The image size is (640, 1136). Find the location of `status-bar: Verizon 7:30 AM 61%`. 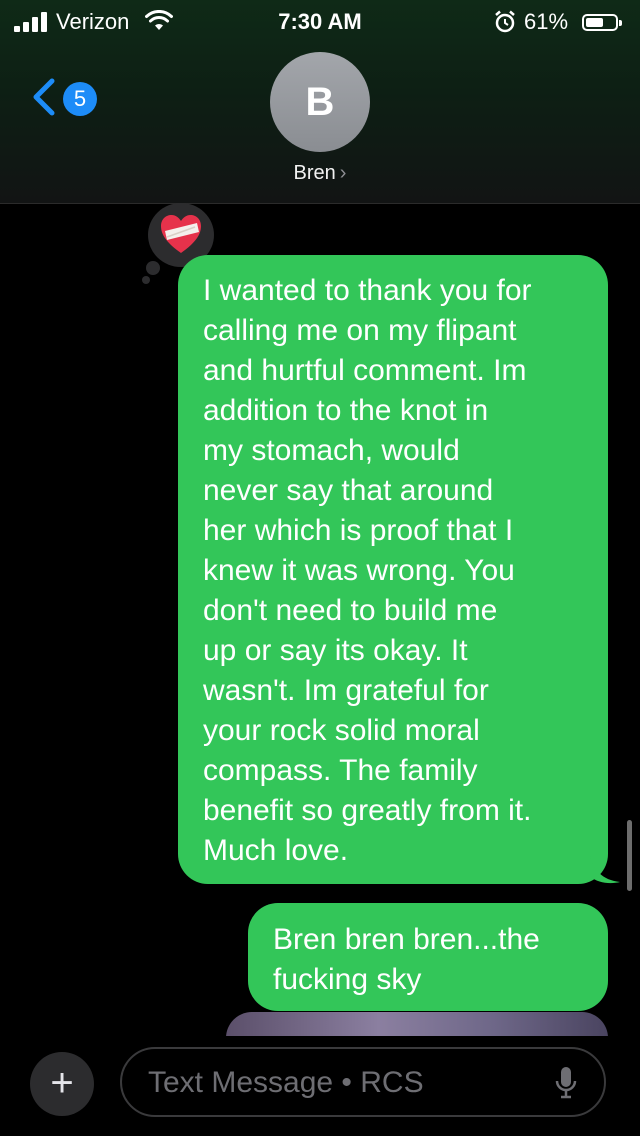

status-bar: Verizon 7:30 AM 61% is located at coordinates (320, 21).